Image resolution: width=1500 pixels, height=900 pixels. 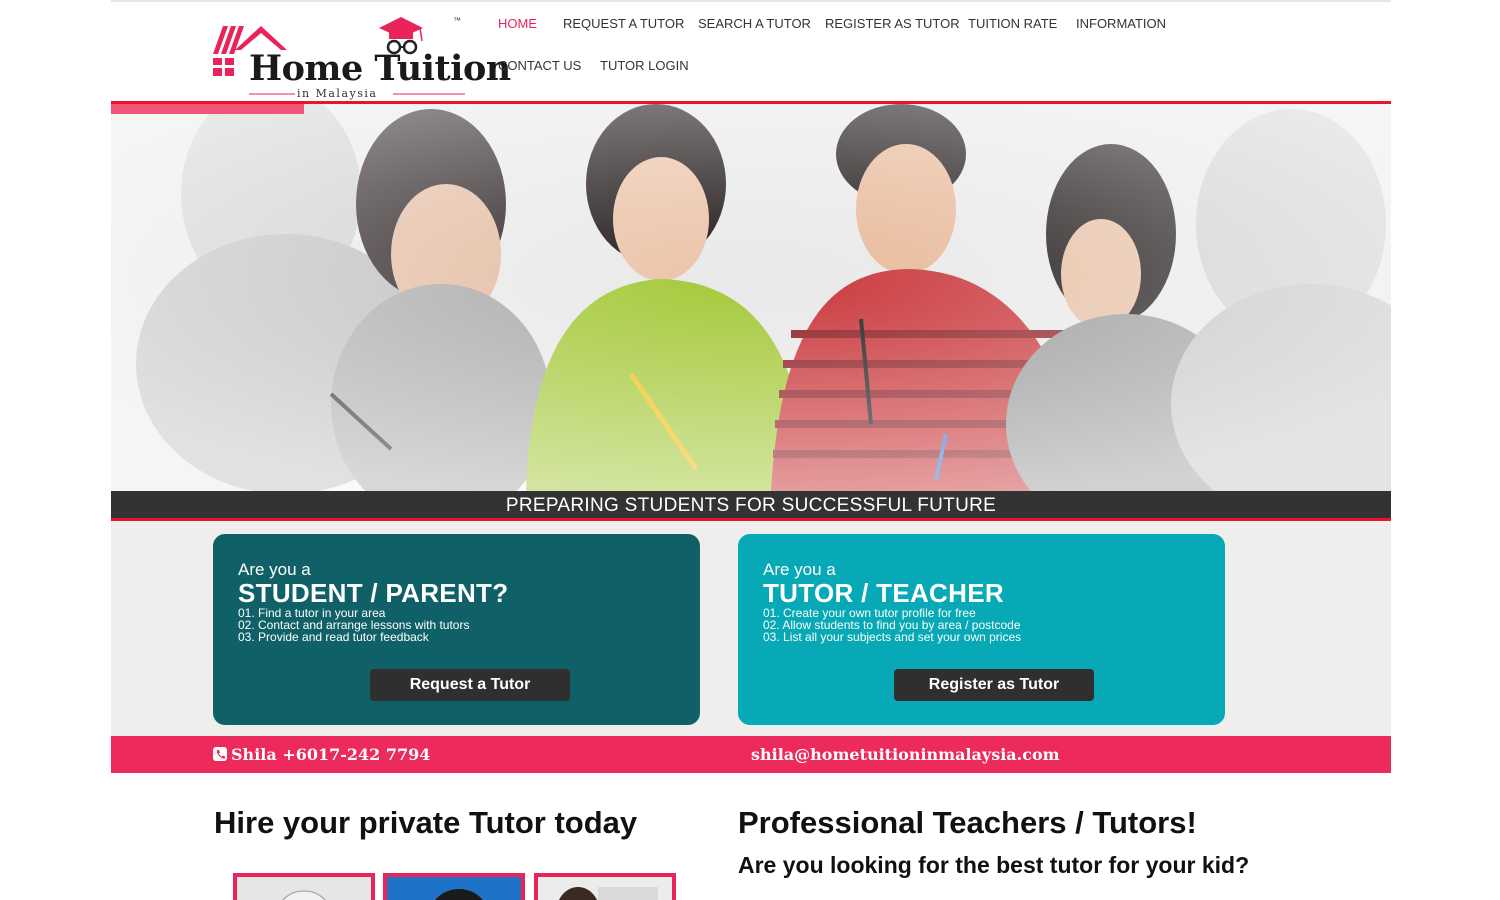 What do you see at coordinates (1121, 23) in the screenshot?
I see `nav-information: INFORMATION` at bounding box center [1121, 23].